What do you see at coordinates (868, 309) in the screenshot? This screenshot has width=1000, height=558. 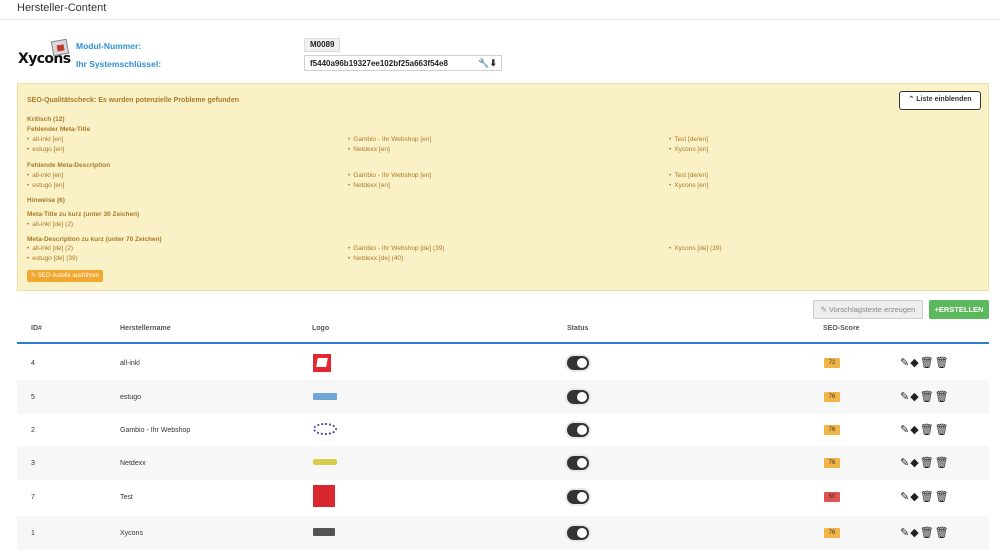 I see `suggest-texts-button: ✎ Vorschlagstexte erzeugen` at bounding box center [868, 309].